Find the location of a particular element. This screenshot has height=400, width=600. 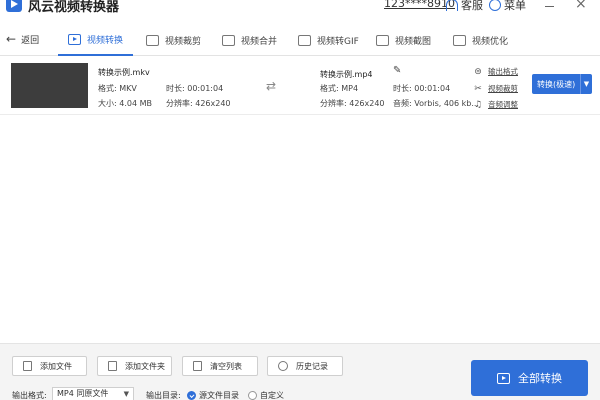

video-thumbnail is located at coordinates (49, 85).